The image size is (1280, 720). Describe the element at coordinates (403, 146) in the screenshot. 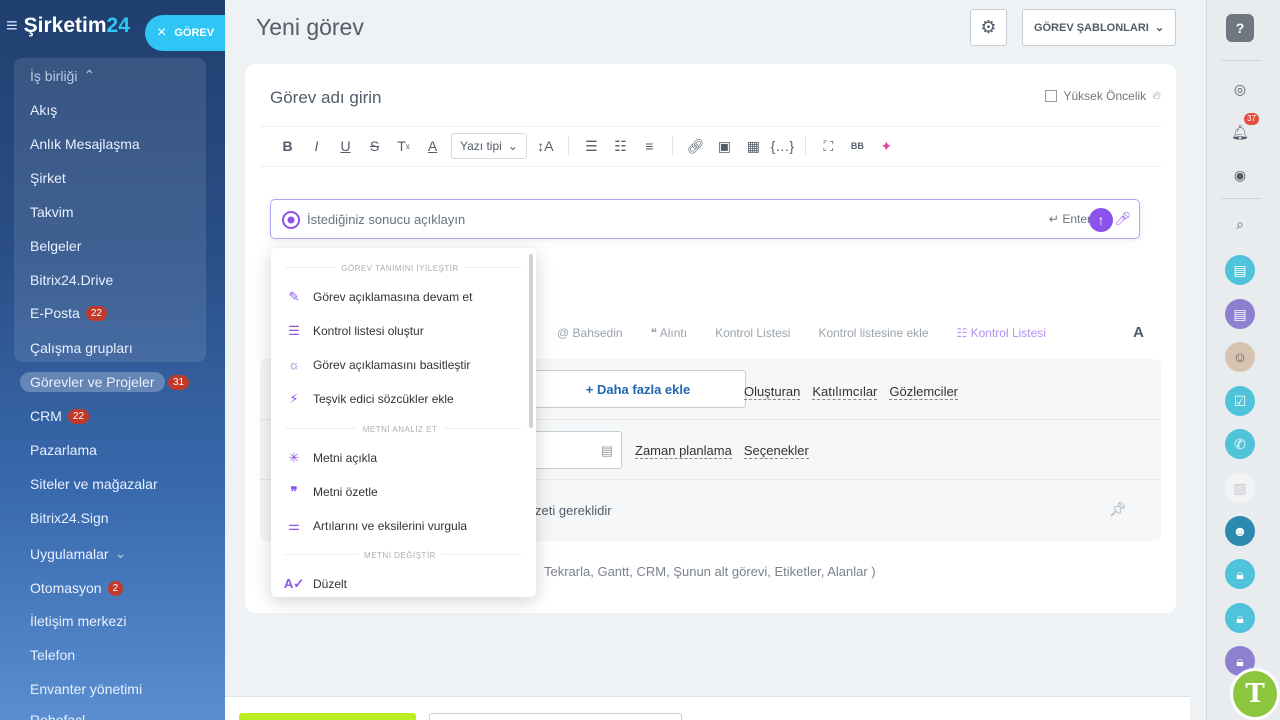

I see `clear-format-icon: Tx` at that location.